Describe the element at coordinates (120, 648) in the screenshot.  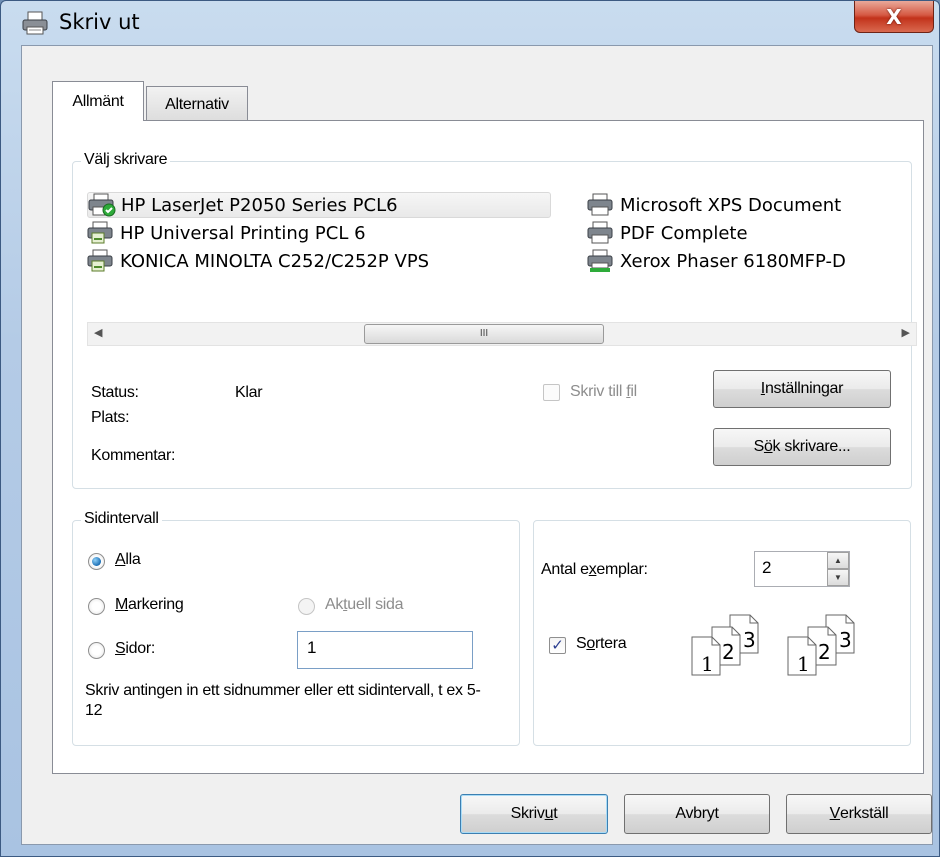
I see `pages-accesskey: S` at that location.